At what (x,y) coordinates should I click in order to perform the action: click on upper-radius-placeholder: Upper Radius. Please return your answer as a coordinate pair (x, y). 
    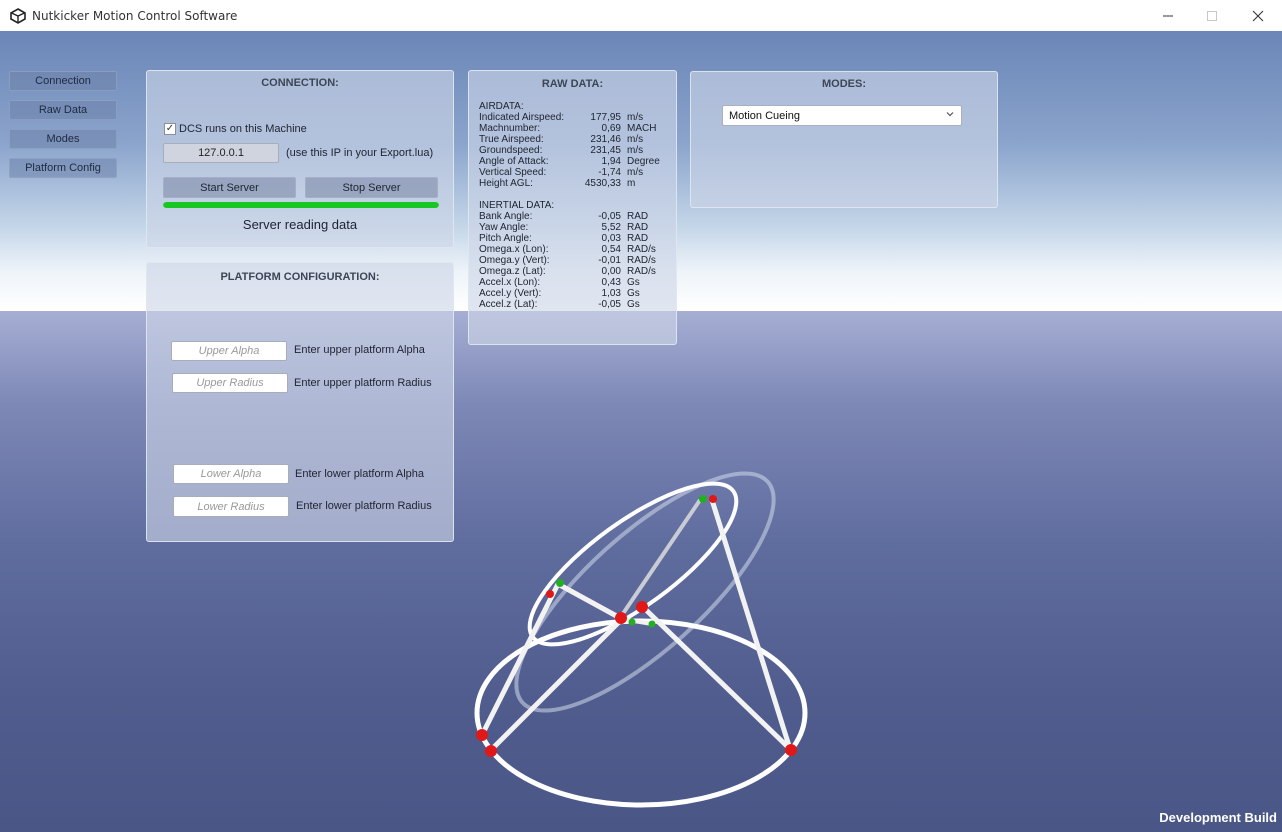
    Looking at the image, I should click on (230, 383).